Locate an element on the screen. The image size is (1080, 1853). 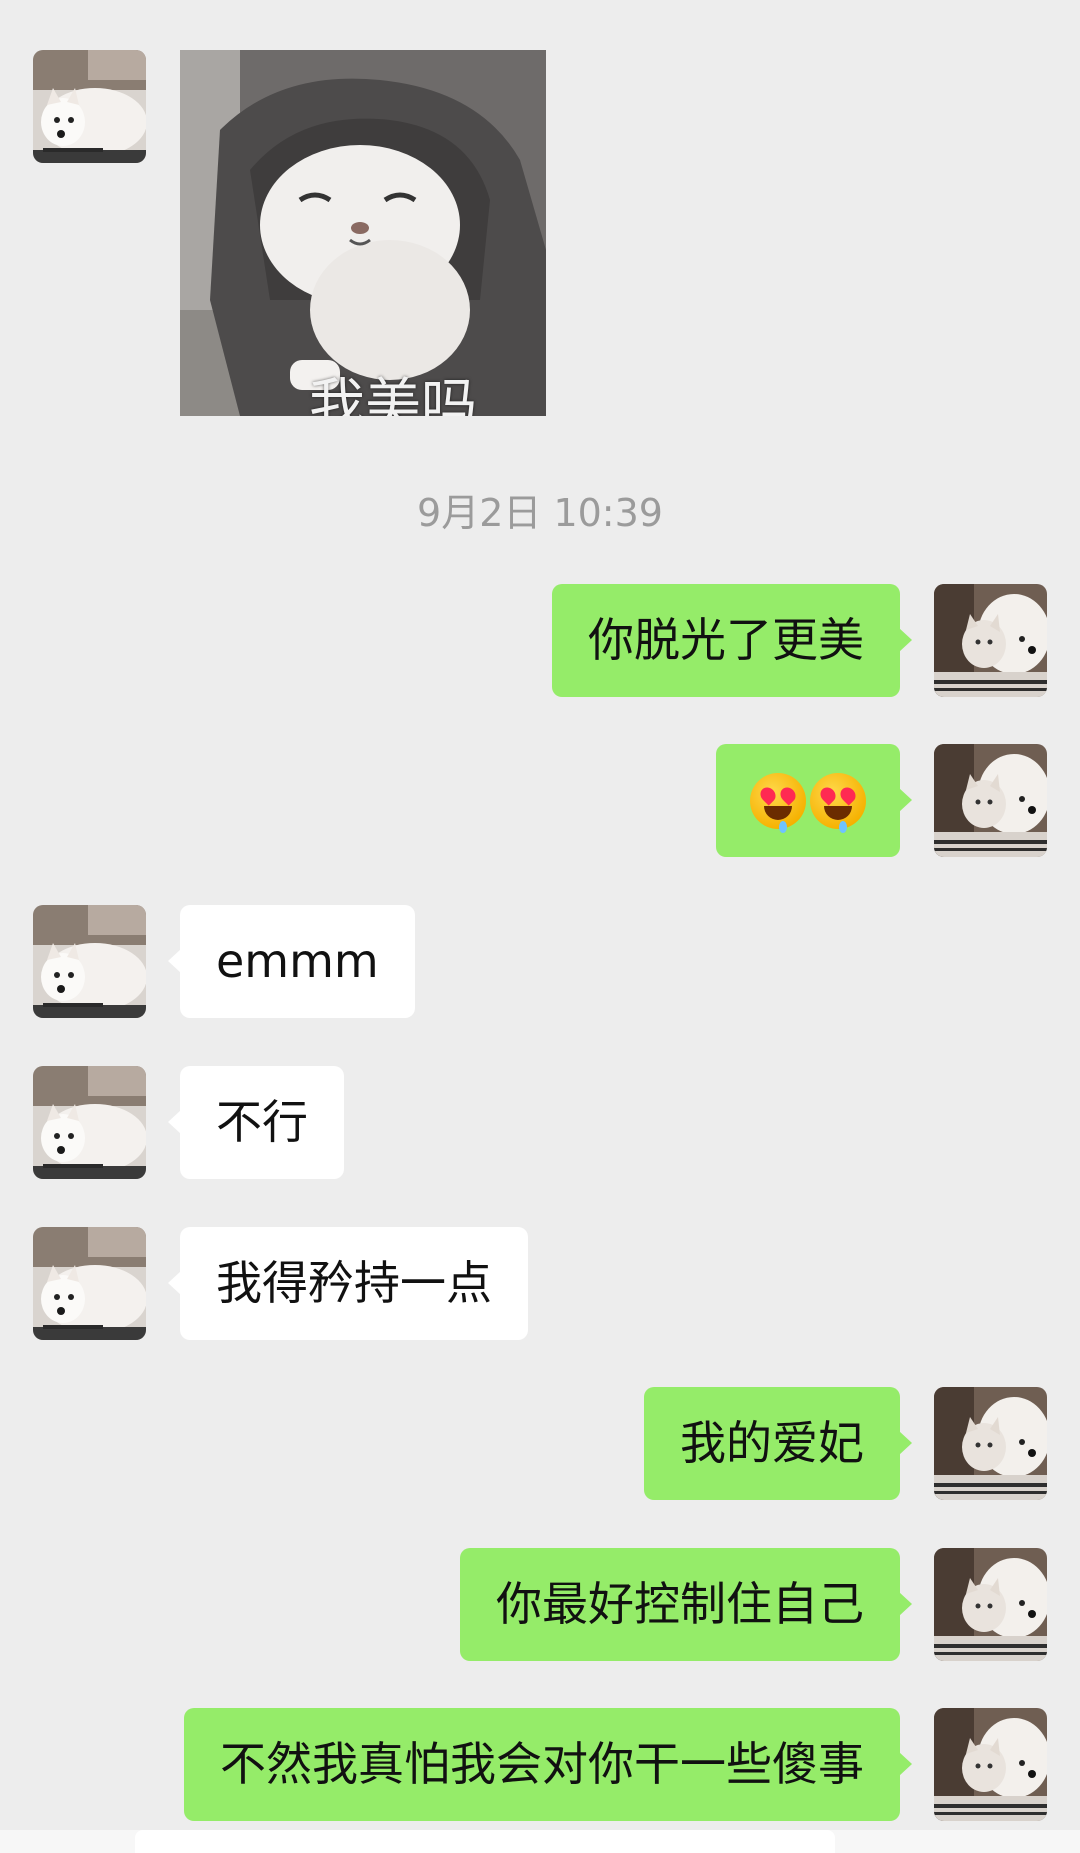
message-text: 我的爱妃 is located at coordinates (772, 1443).